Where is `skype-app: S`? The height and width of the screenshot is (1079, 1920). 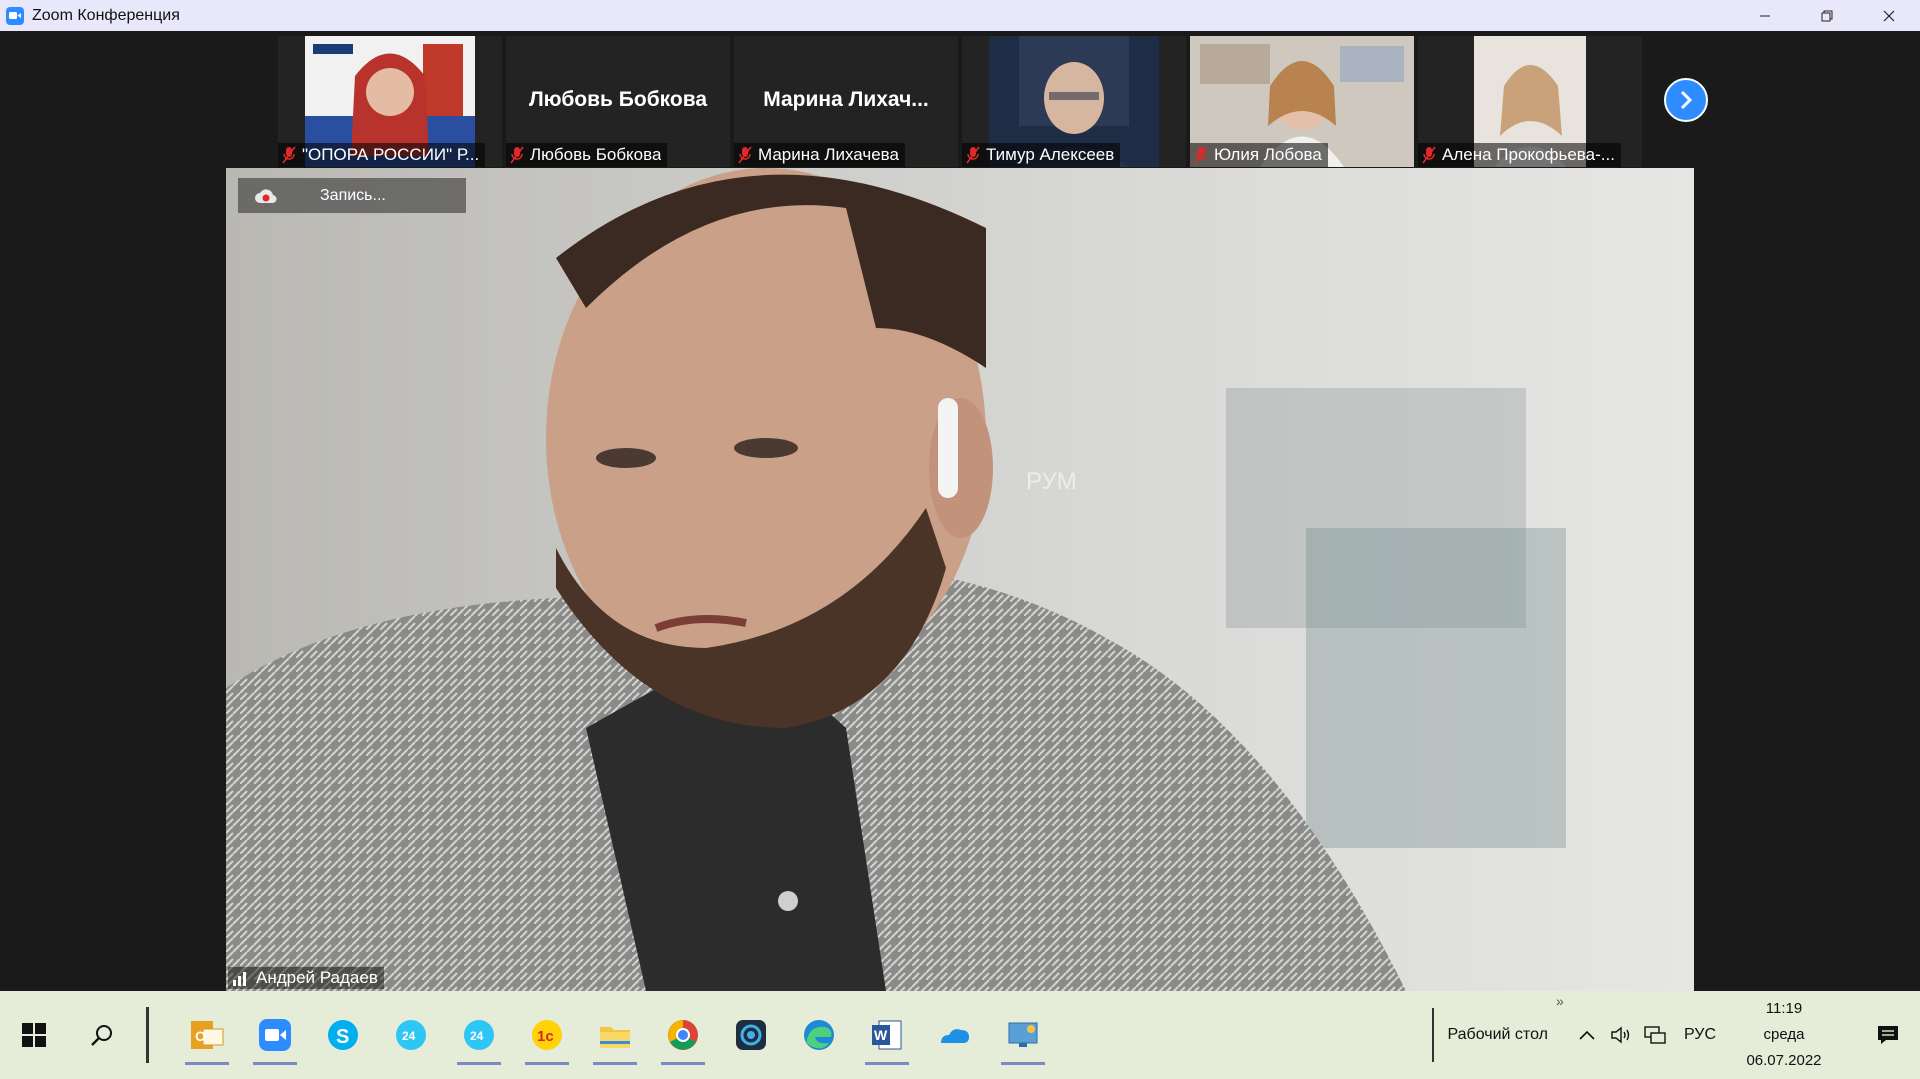
skype-app: S is located at coordinates (343, 1035).